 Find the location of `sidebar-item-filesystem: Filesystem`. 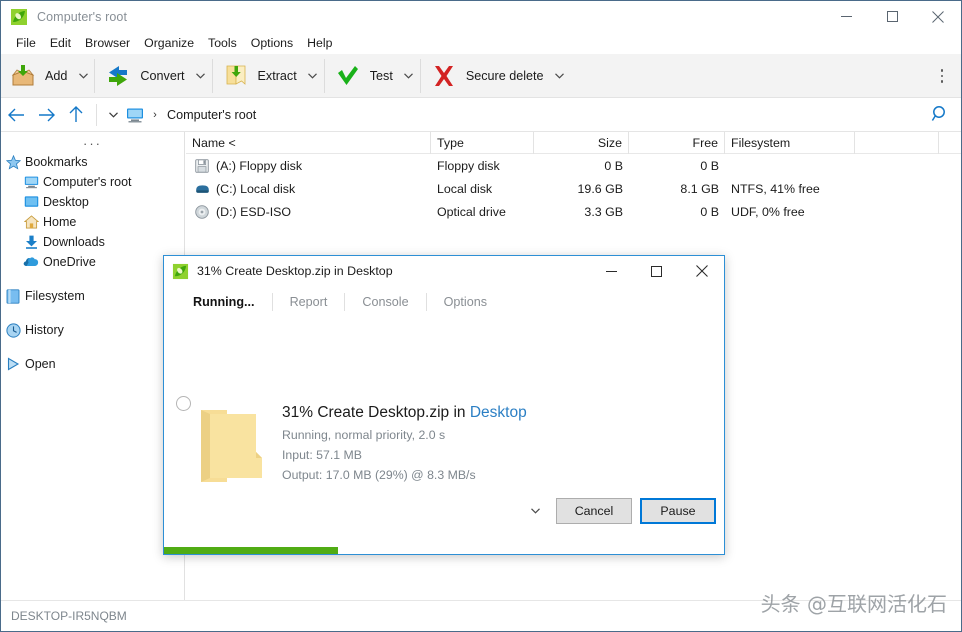

sidebar-item-filesystem: Filesystem is located at coordinates (92, 296).